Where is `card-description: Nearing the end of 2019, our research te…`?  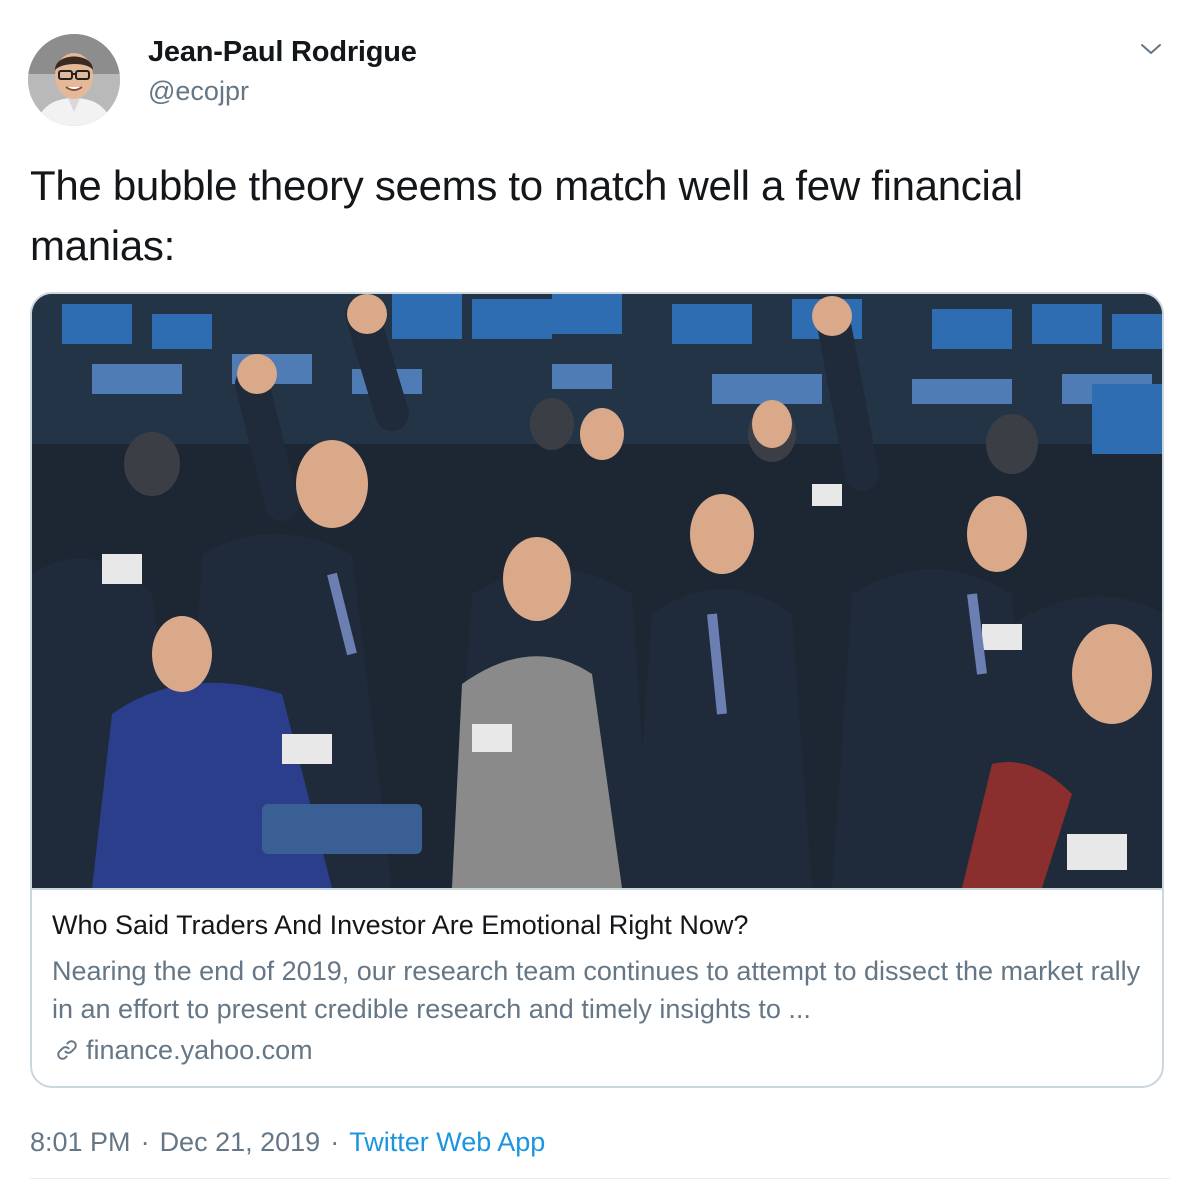
card-description: Nearing the end of 2019, our research te… is located at coordinates (596, 990).